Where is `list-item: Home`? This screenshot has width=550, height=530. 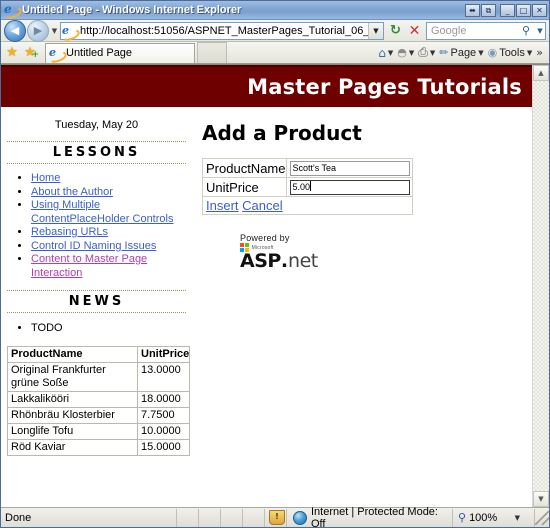
list-item: Home is located at coordinates (111, 179).